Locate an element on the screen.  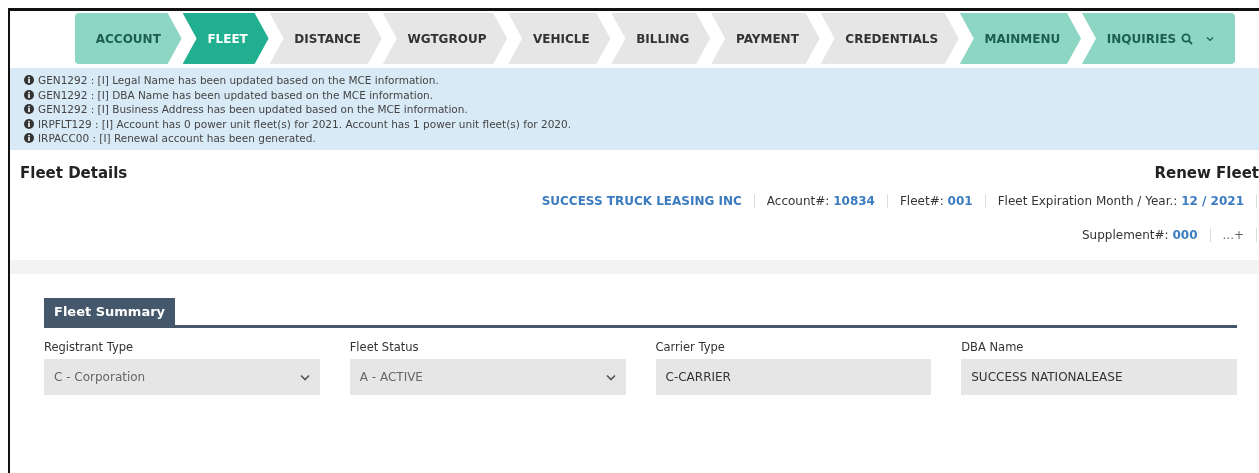
wizard-step-tab: VEHICLE is located at coordinates (559, 38).